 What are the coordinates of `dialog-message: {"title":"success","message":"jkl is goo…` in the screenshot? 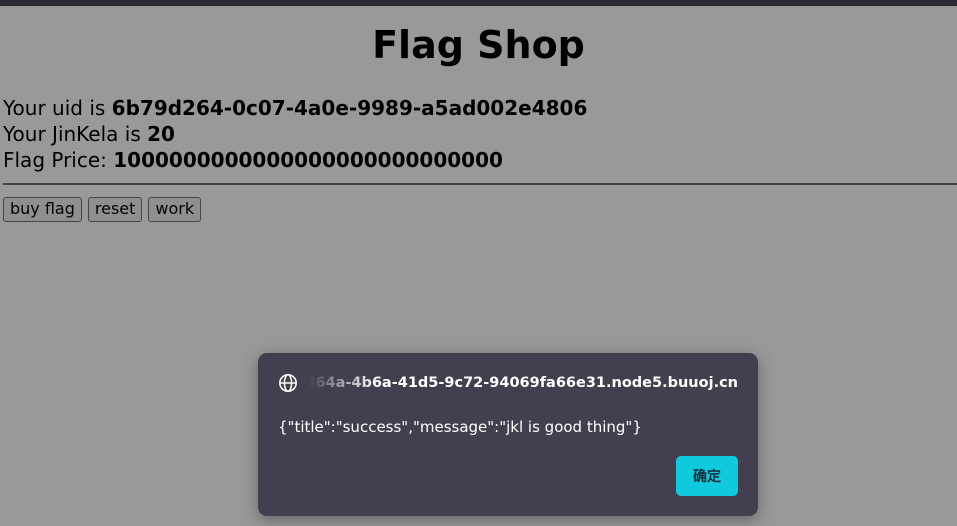 It's located at (460, 427).